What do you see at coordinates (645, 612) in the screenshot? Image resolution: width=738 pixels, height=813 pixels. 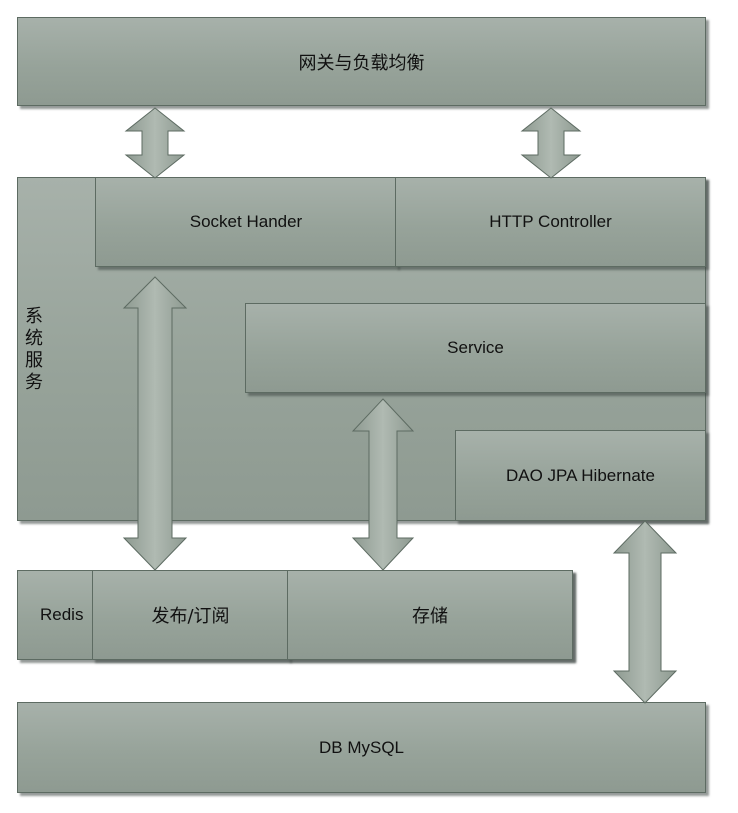 I see `arrow-dao-db` at bounding box center [645, 612].